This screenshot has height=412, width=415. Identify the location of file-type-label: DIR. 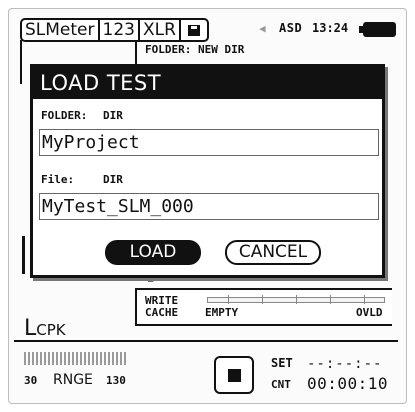
(113, 179).